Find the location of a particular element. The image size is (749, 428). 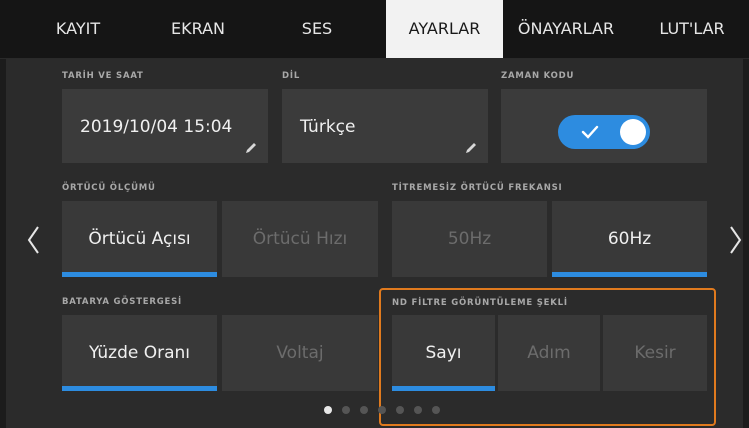

date-time-field: 2019/10/04 15:04 is located at coordinates (165, 126).